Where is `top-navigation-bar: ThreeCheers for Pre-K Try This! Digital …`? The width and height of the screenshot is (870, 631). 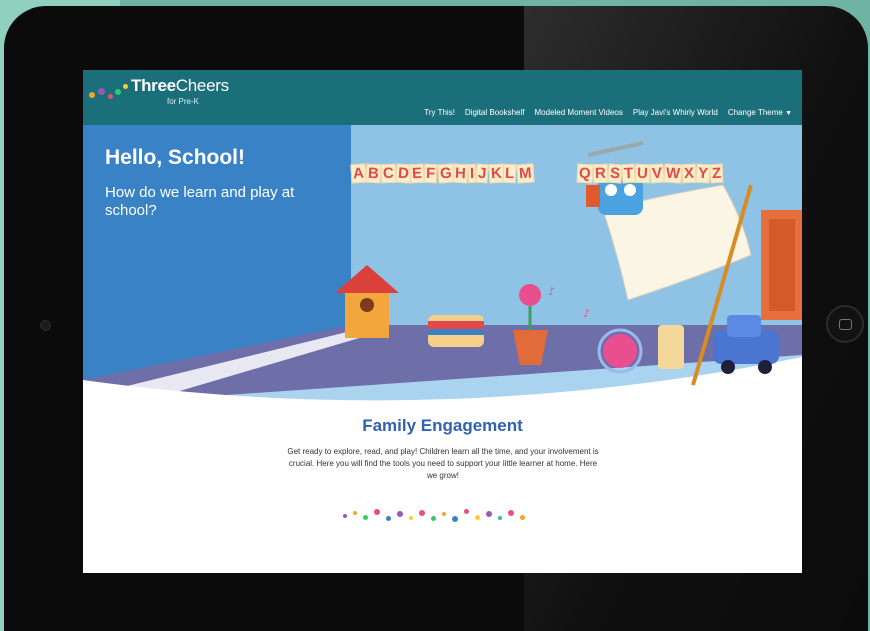
top-navigation-bar: ThreeCheers for Pre-K Try This! Digital … is located at coordinates (442, 97).